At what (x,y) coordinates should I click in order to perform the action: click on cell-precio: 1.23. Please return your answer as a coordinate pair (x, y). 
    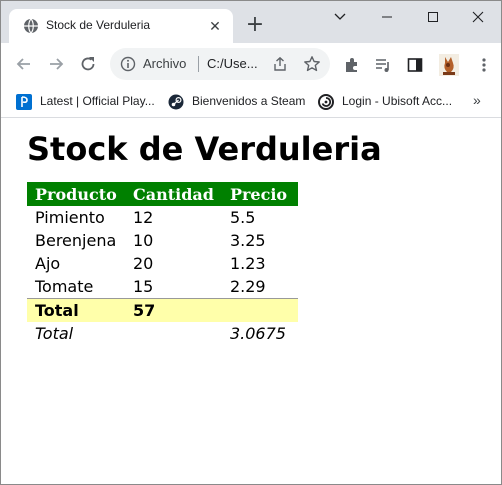
    Looking at the image, I should click on (247, 263).